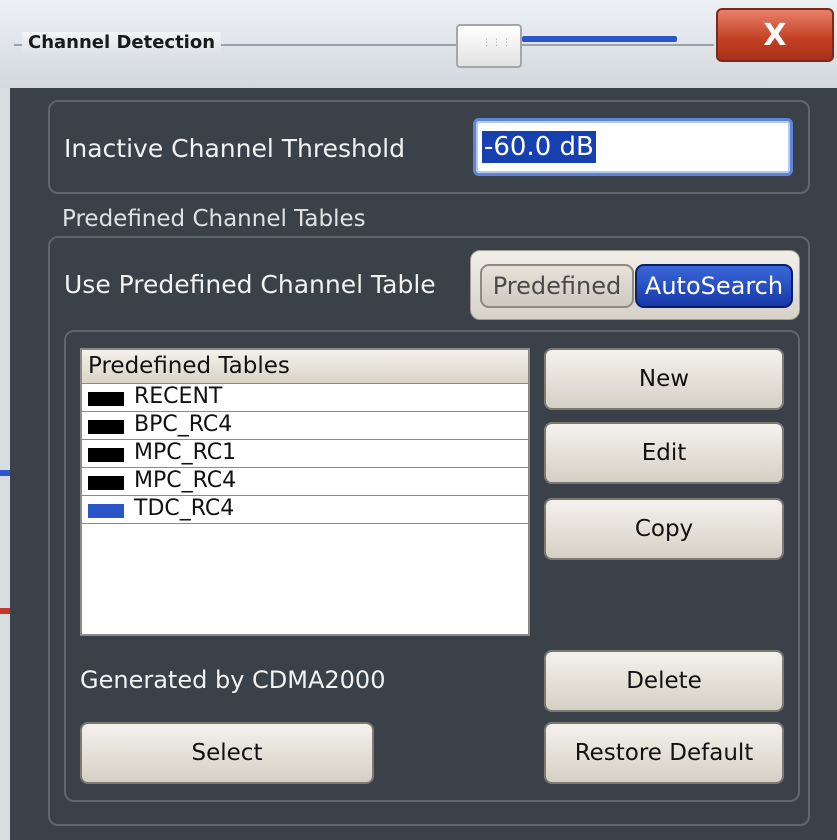 Image resolution: width=837 pixels, height=840 pixels. I want to click on background-window-edge, so click(5, 464).